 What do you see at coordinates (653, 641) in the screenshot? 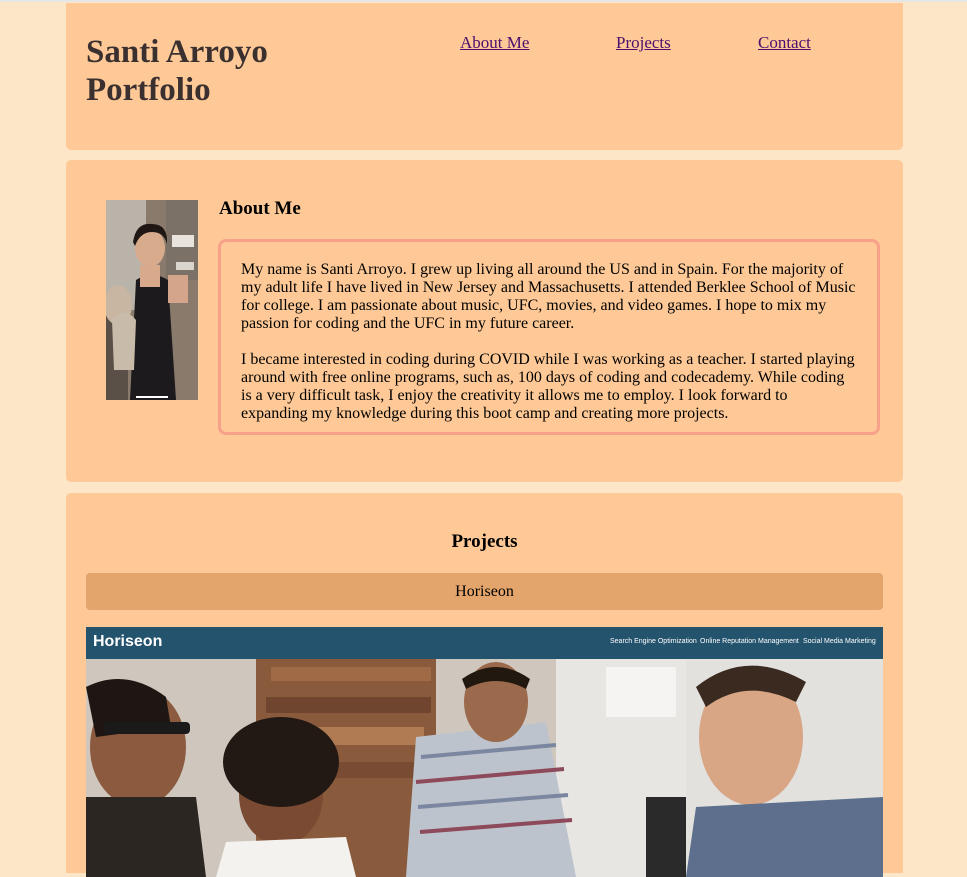
I see `screenshot-link-seo: Search Engine Optimization` at bounding box center [653, 641].